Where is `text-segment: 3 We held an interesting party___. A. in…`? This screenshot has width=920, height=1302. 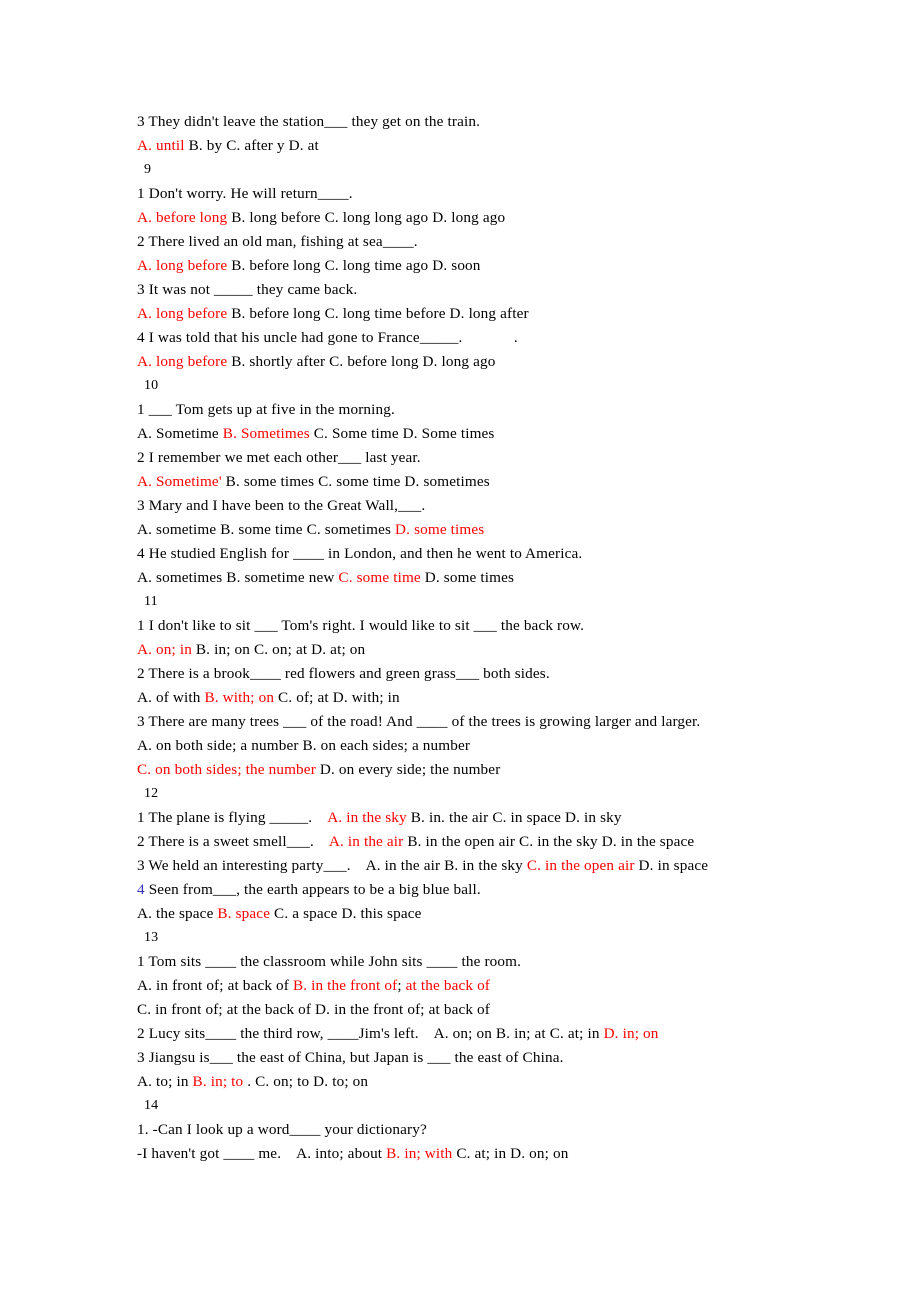 text-segment: 3 We held an interesting party___. A. in… is located at coordinates (332, 865).